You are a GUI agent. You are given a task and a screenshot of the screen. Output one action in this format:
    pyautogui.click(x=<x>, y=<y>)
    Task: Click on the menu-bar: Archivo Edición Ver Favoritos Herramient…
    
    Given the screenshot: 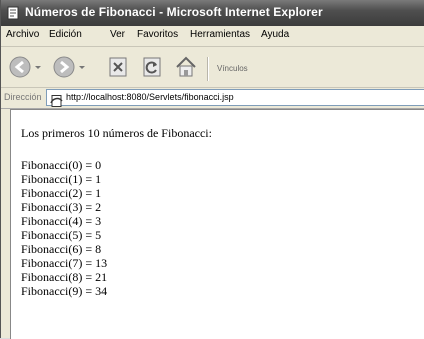 What is the action you would take?
    pyautogui.click(x=212, y=36)
    